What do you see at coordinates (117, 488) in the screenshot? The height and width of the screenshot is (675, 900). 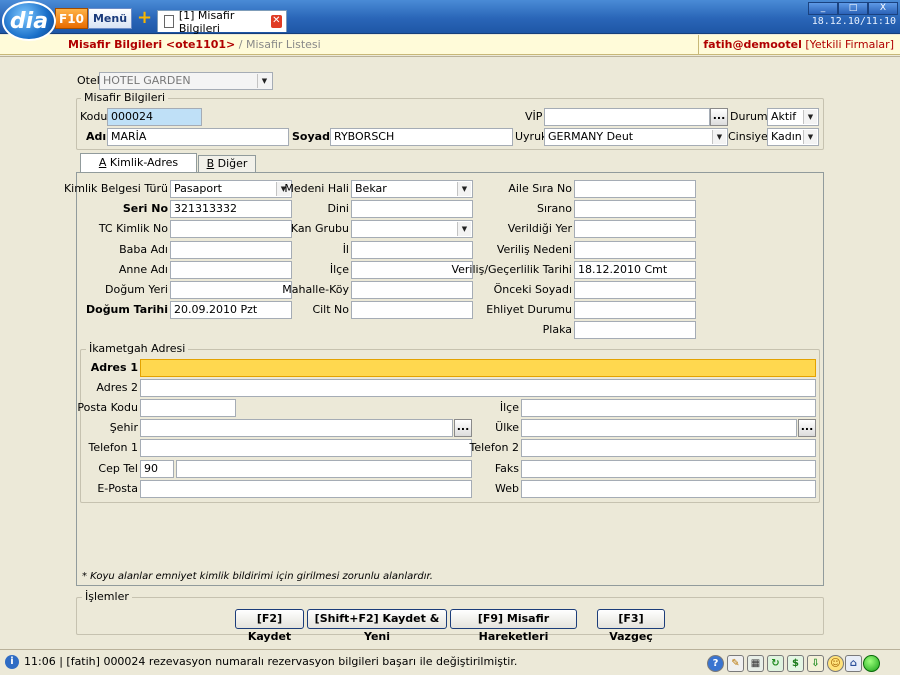 I see `eposta-label: E-Posta` at bounding box center [117, 488].